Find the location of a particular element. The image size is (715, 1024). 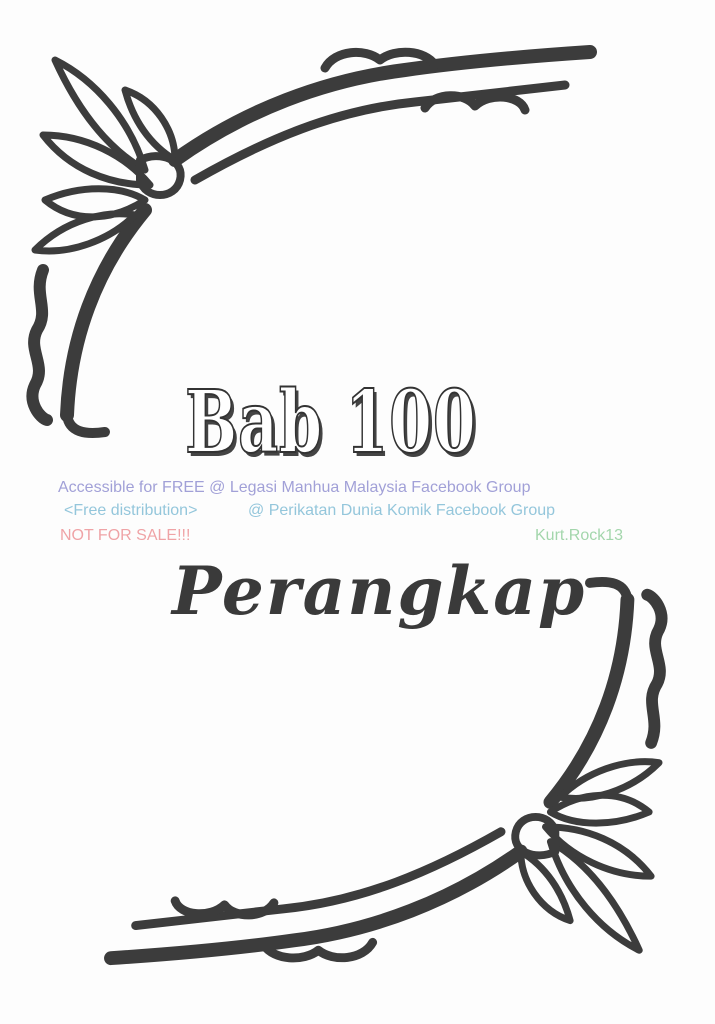

watermark-line-3-left: NOT FOR SALE!!! is located at coordinates (125, 535).